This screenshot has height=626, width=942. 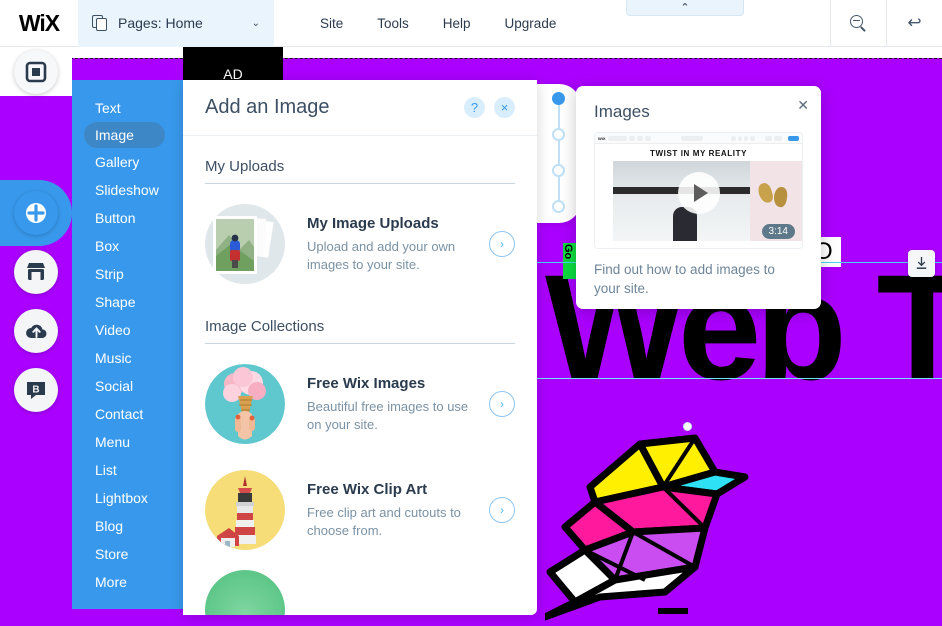 I want to click on blog-bubble-icon: B, so click(x=36, y=390).